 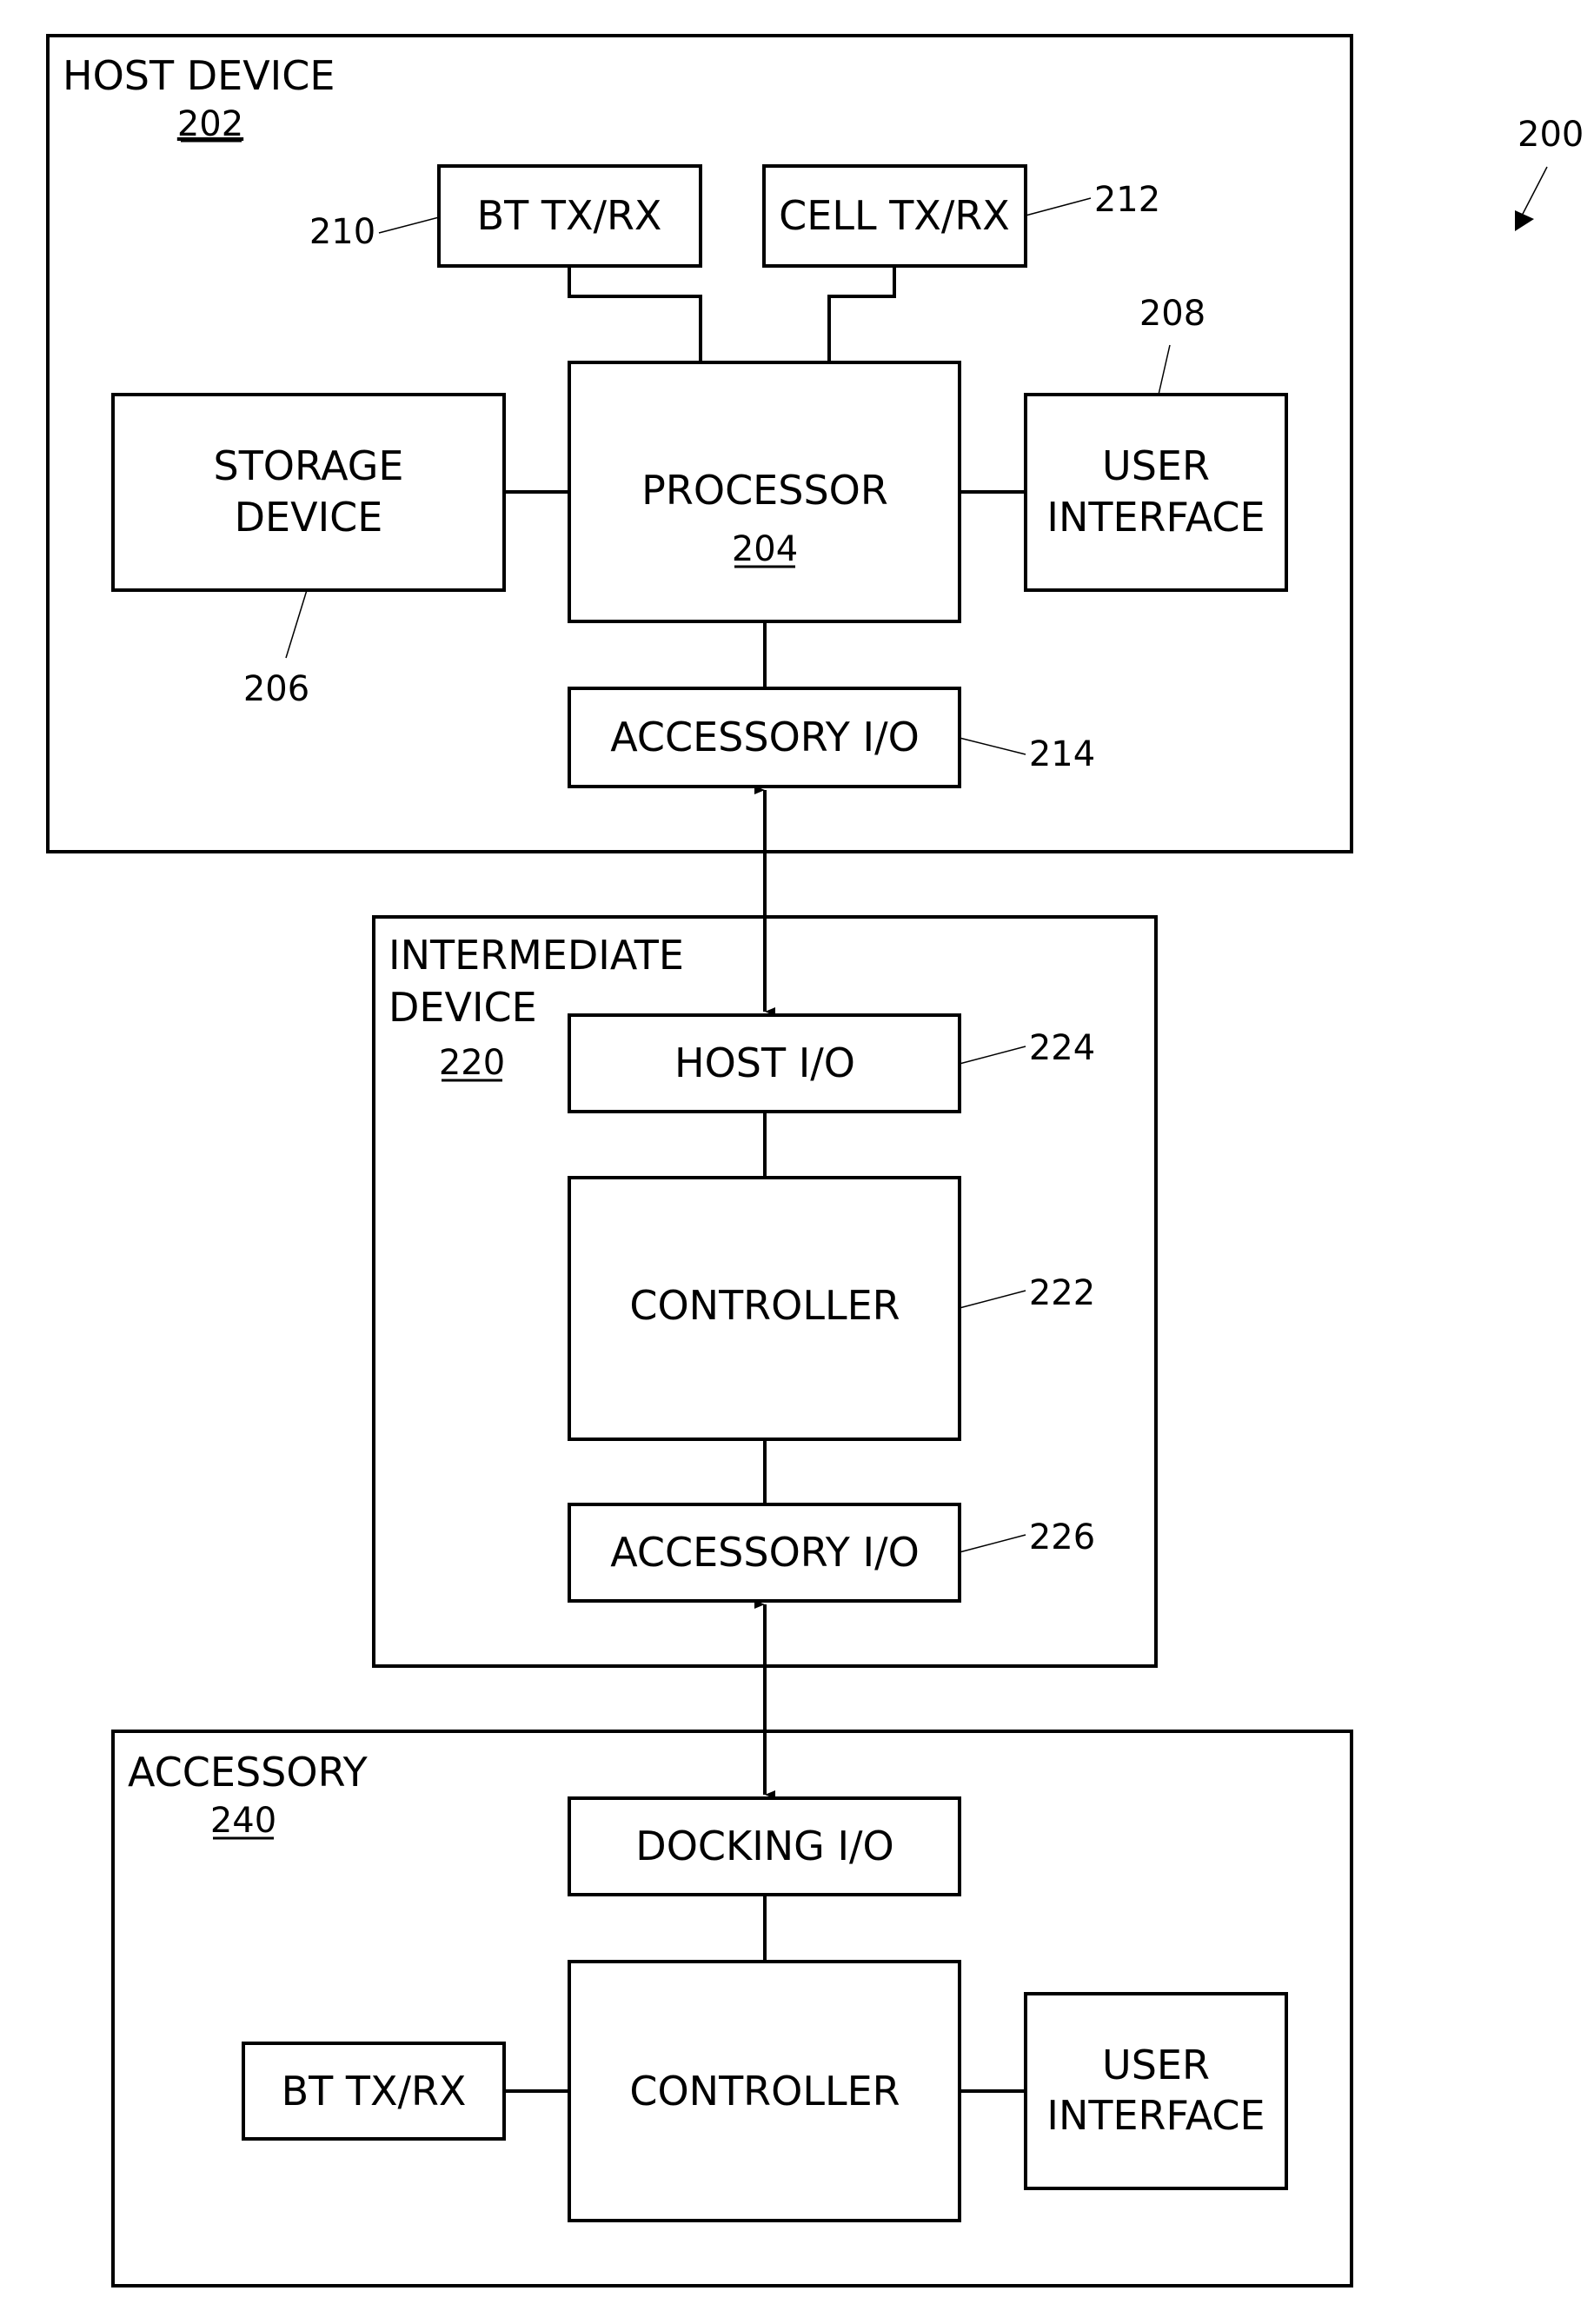 I want to click on storage-device-ref: 206, so click(x=276, y=689).